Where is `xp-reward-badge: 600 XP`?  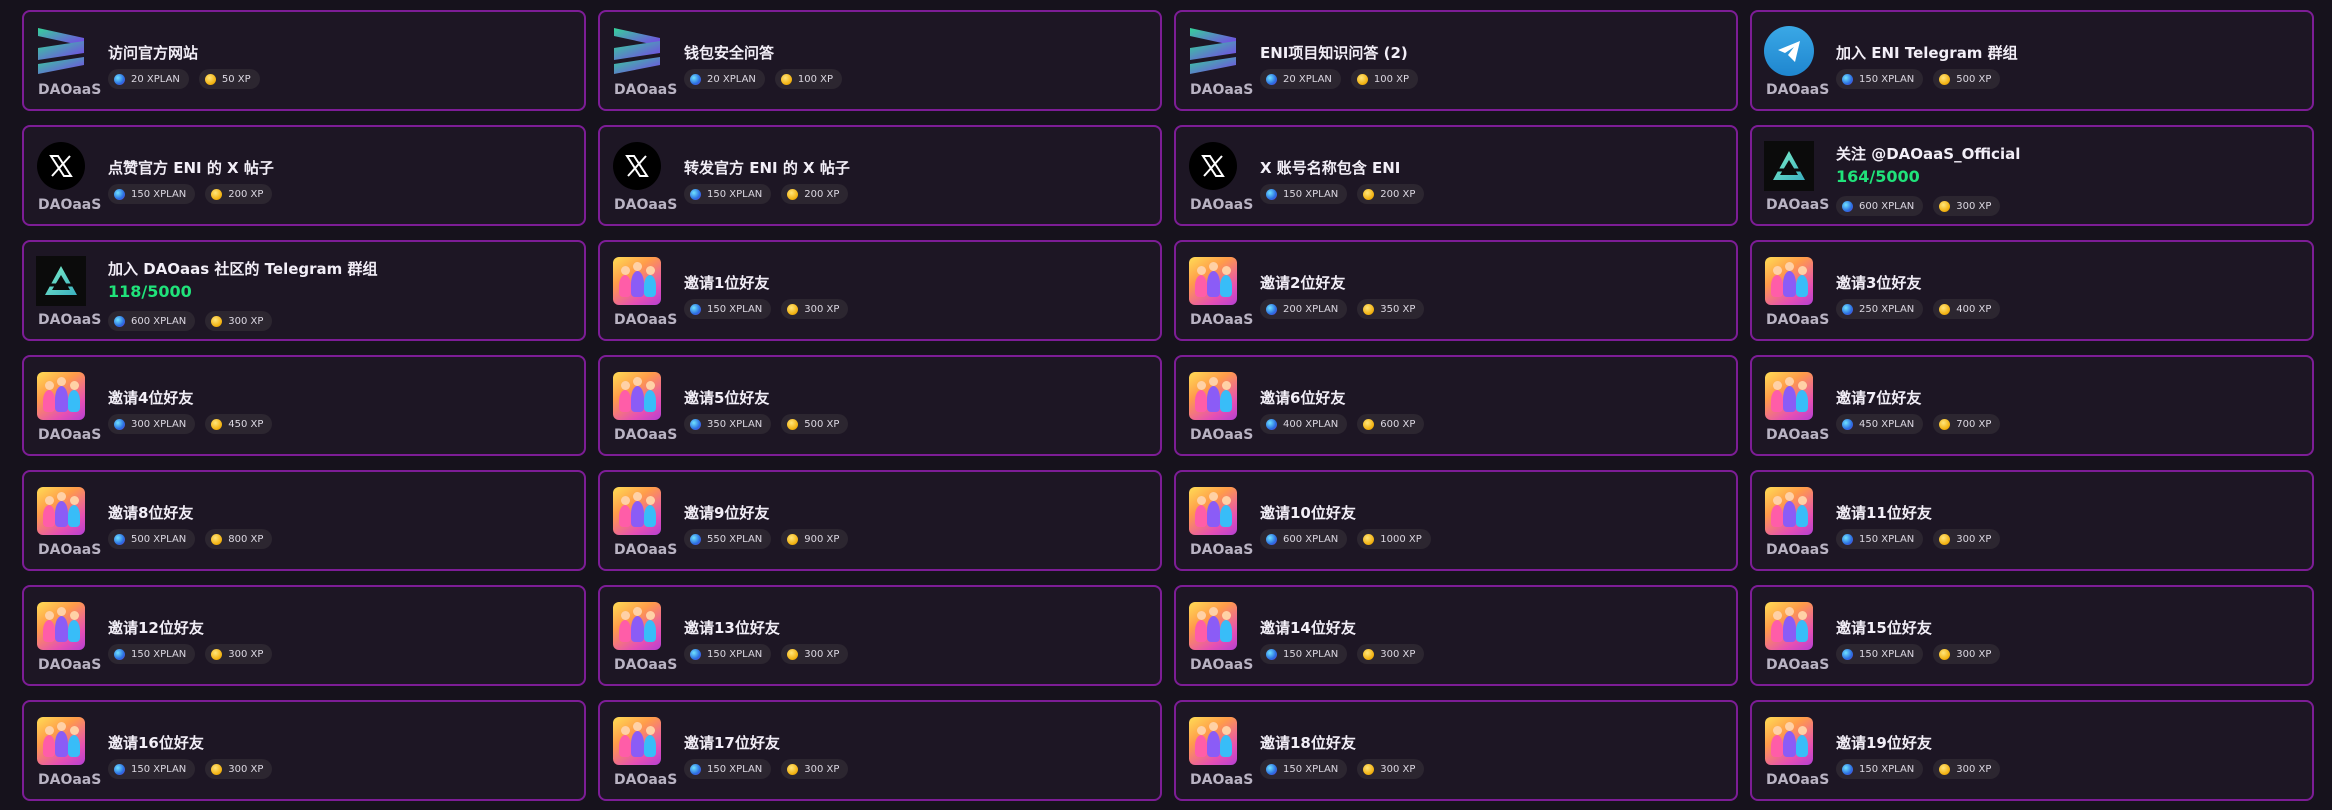
xp-reward-badge: 600 XP is located at coordinates (1391, 424).